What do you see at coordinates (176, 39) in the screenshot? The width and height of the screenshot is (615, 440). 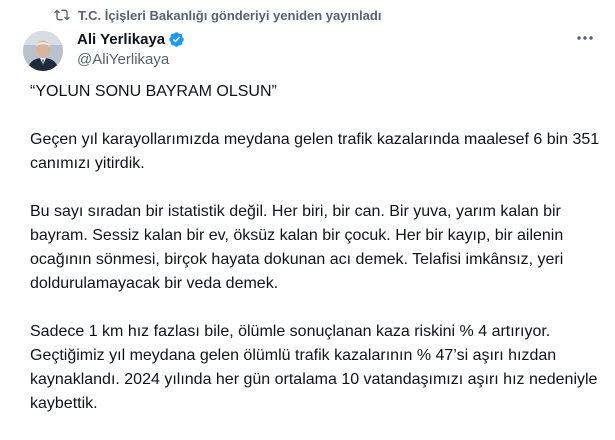 I see `verified-badge-icon` at bounding box center [176, 39].